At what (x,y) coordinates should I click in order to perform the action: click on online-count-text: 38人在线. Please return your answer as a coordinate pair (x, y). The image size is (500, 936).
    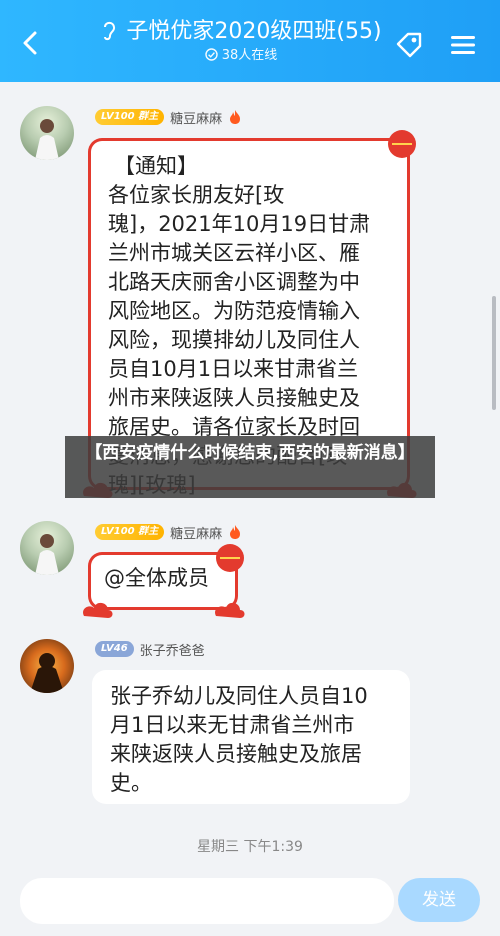
    Looking at the image, I should click on (249, 55).